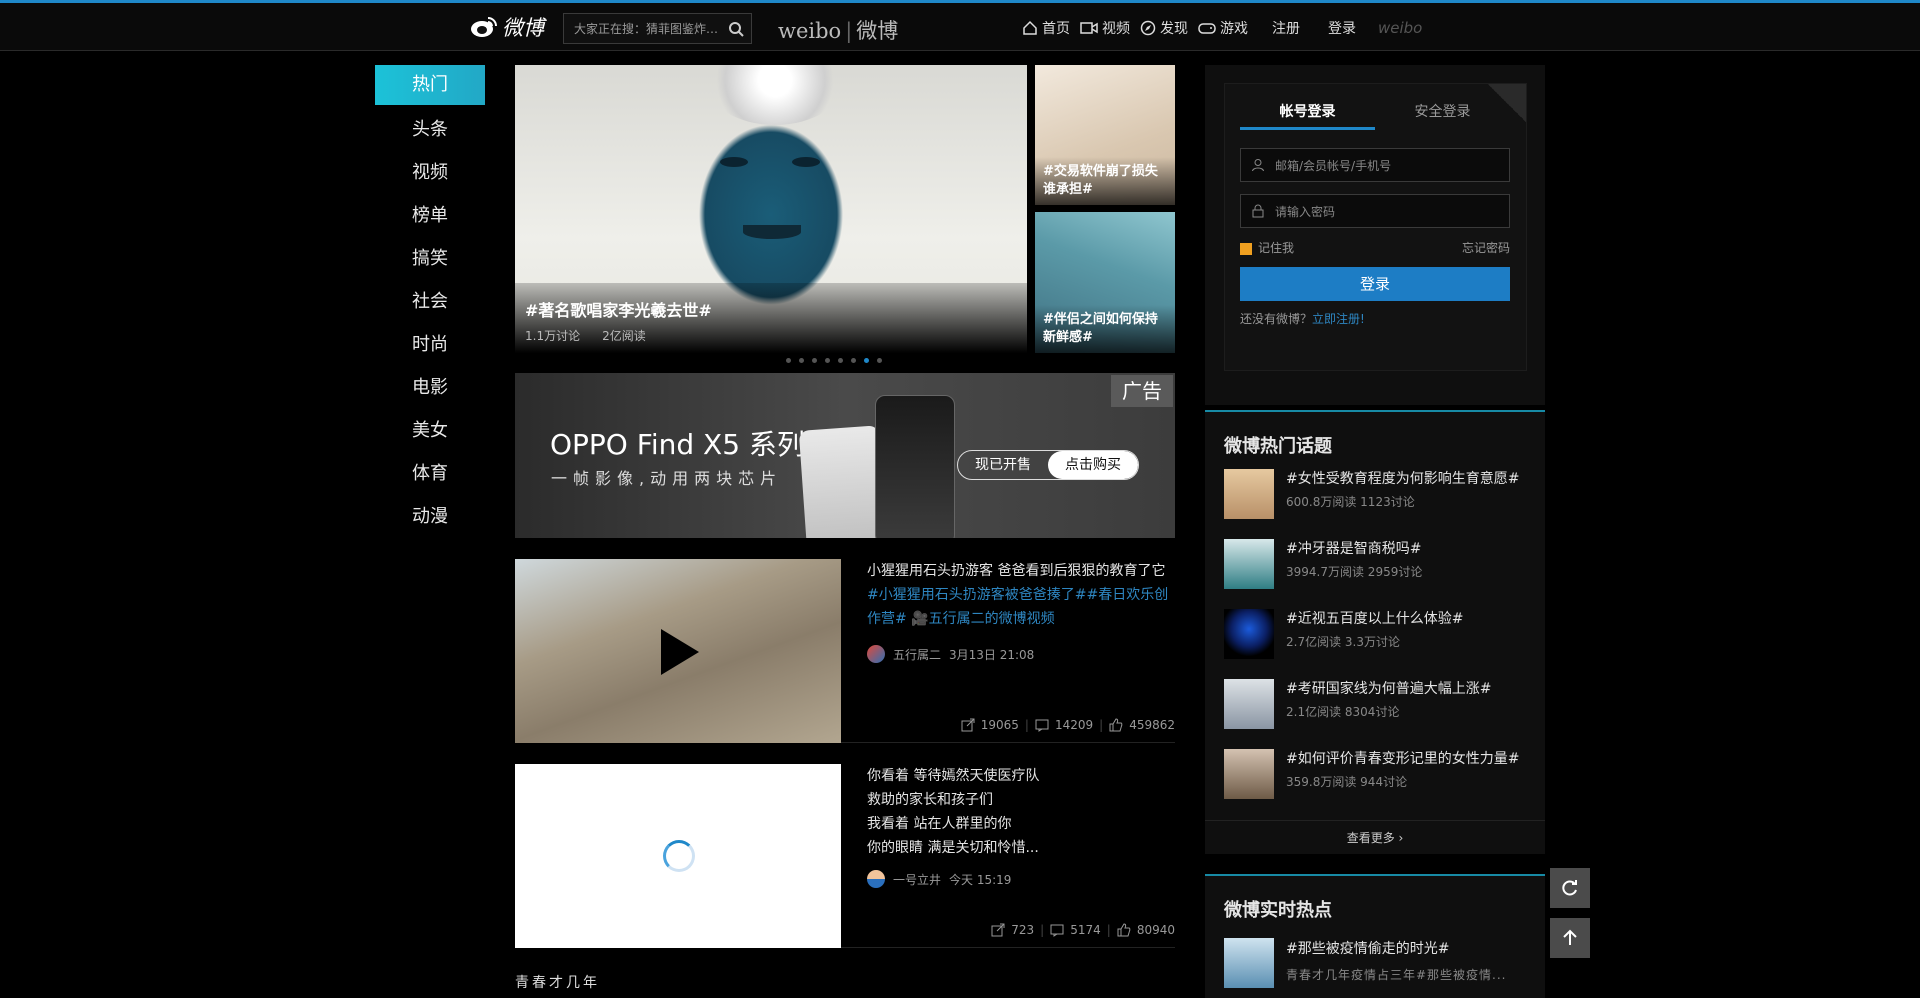 This screenshot has width=1920, height=998. I want to click on like-count: 80940, so click(1156, 930).